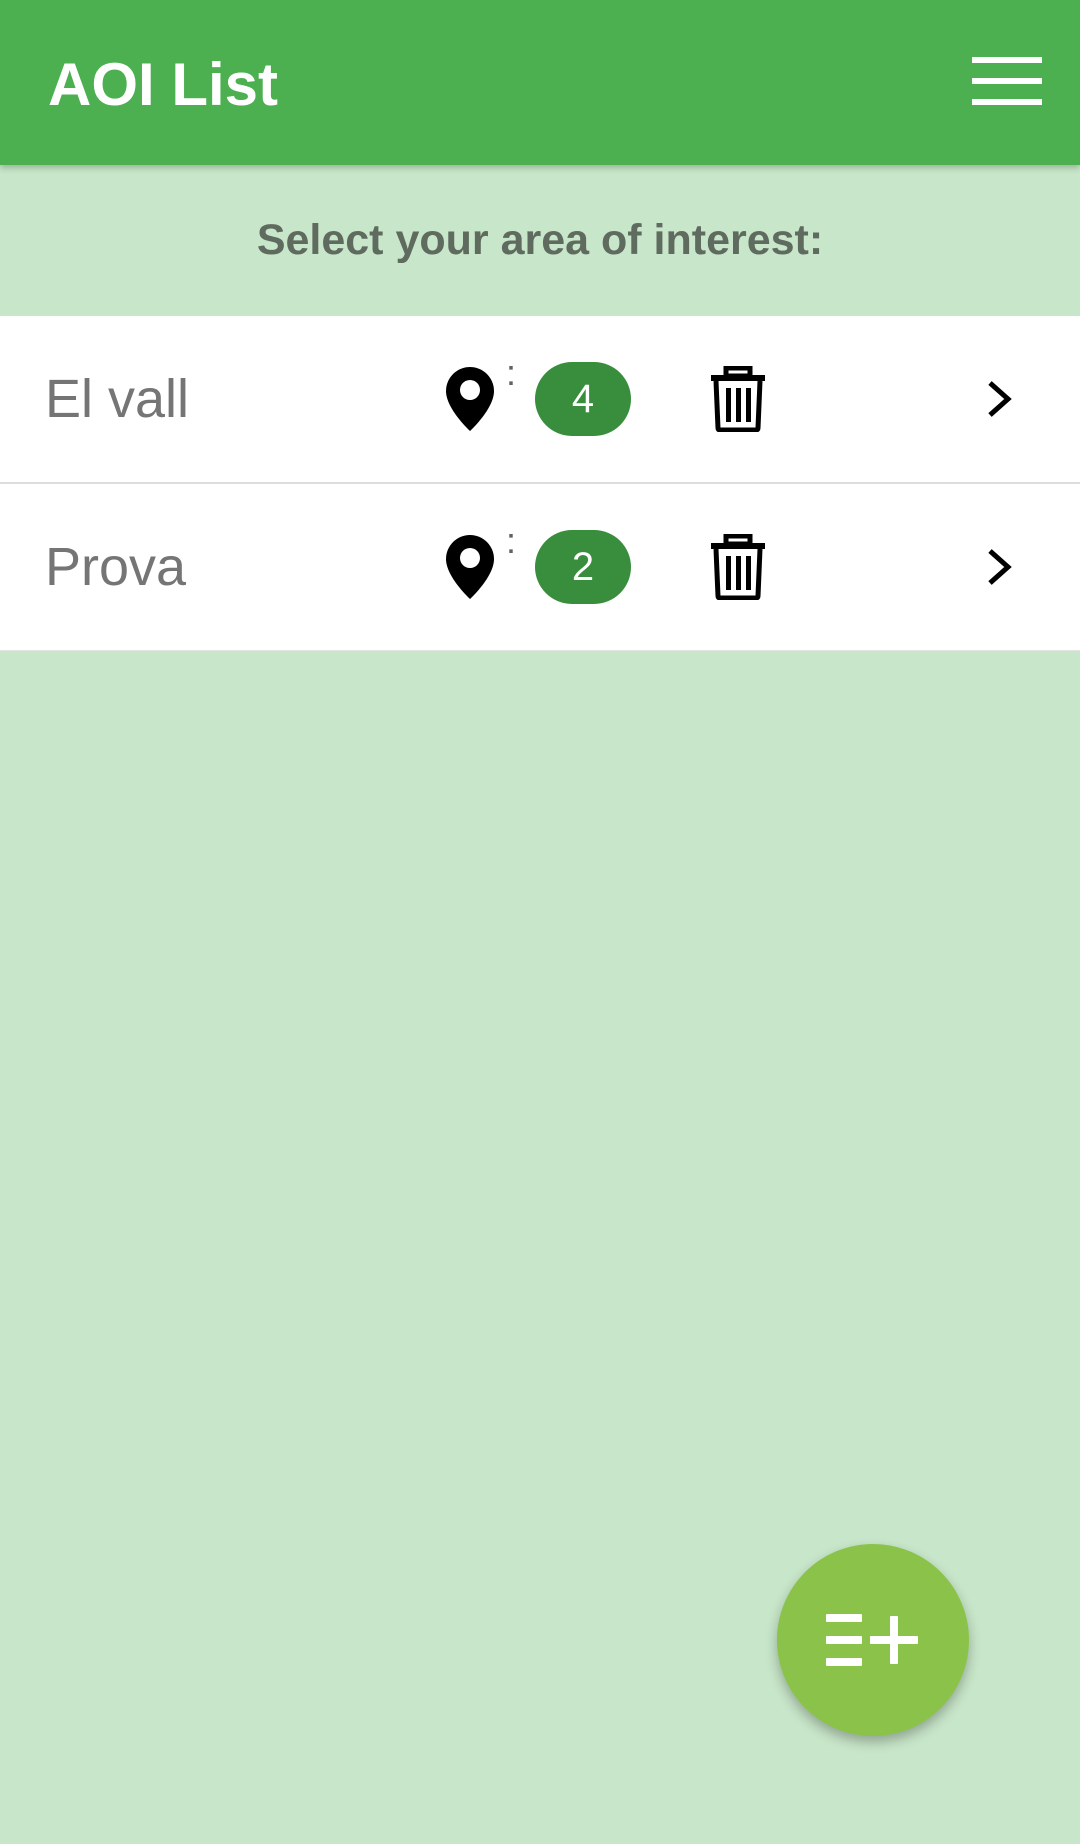 Image resolution: width=1080 pixels, height=1844 pixels. I want to click on app-bar: AOI List, so click(540, 82).